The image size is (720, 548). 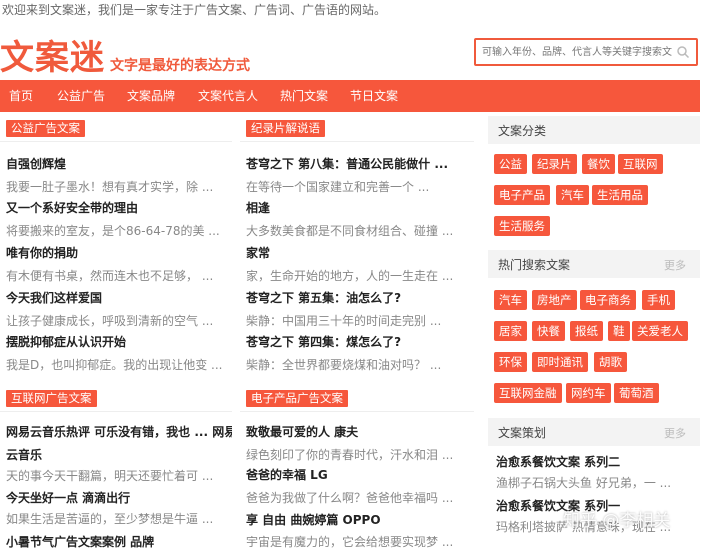 What do you see at coordinates (510, 164) in the screenshot?
I see `tag-chip: 公益` at bounding box center [510, 164].